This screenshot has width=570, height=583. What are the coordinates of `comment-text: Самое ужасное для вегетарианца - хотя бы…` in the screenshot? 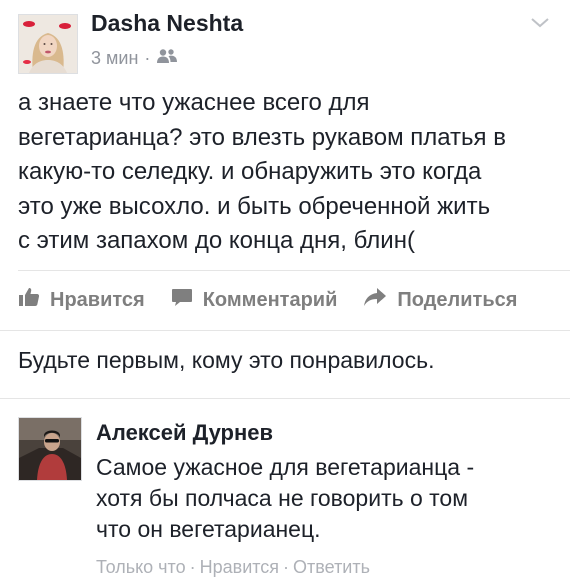 It's located at (326, 498).